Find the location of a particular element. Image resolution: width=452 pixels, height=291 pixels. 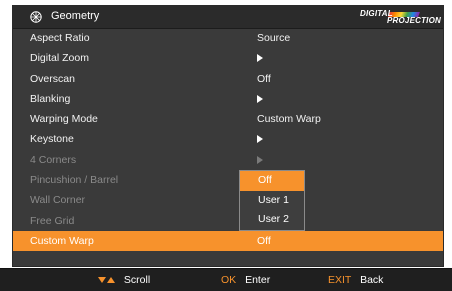

menu-item-digital-zoom: Digital Zoom is located at coordinates (228, 58).